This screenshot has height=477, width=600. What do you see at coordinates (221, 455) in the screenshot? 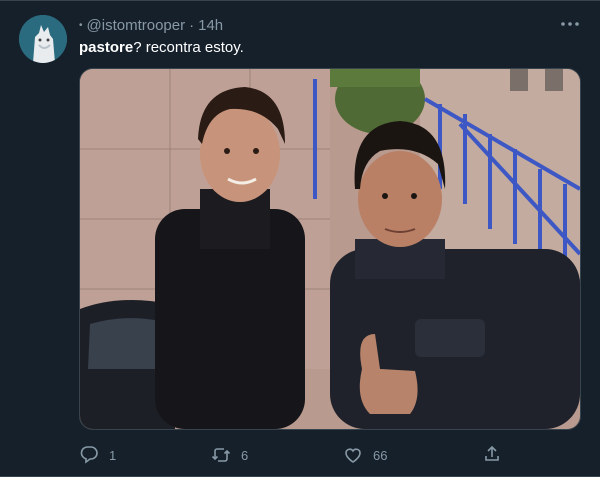
I see `retweet-icon` at bounding box center [221, 455].